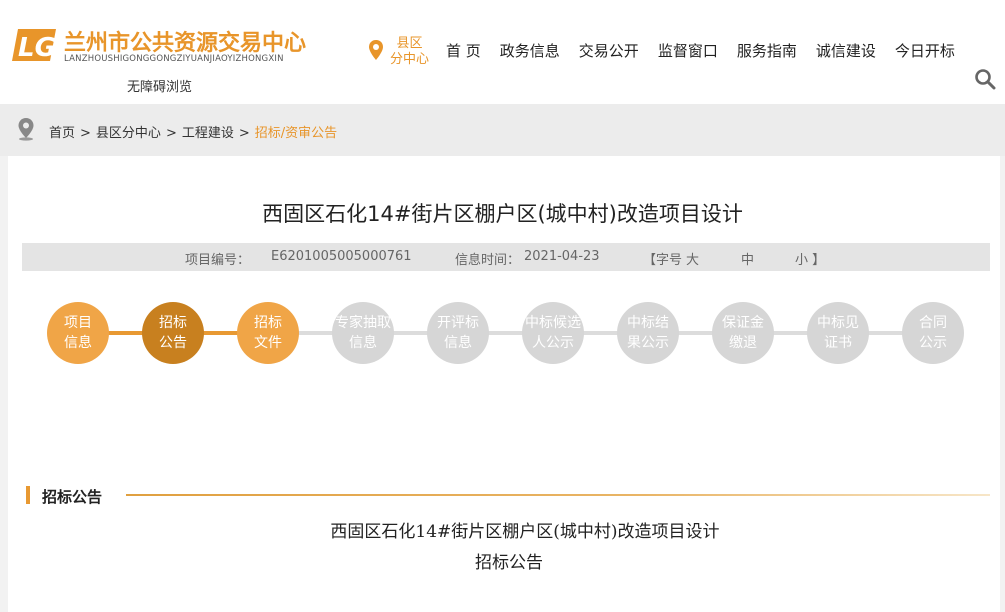  I want to click on nav-supervision: 监督窗口, so click(688, 50).